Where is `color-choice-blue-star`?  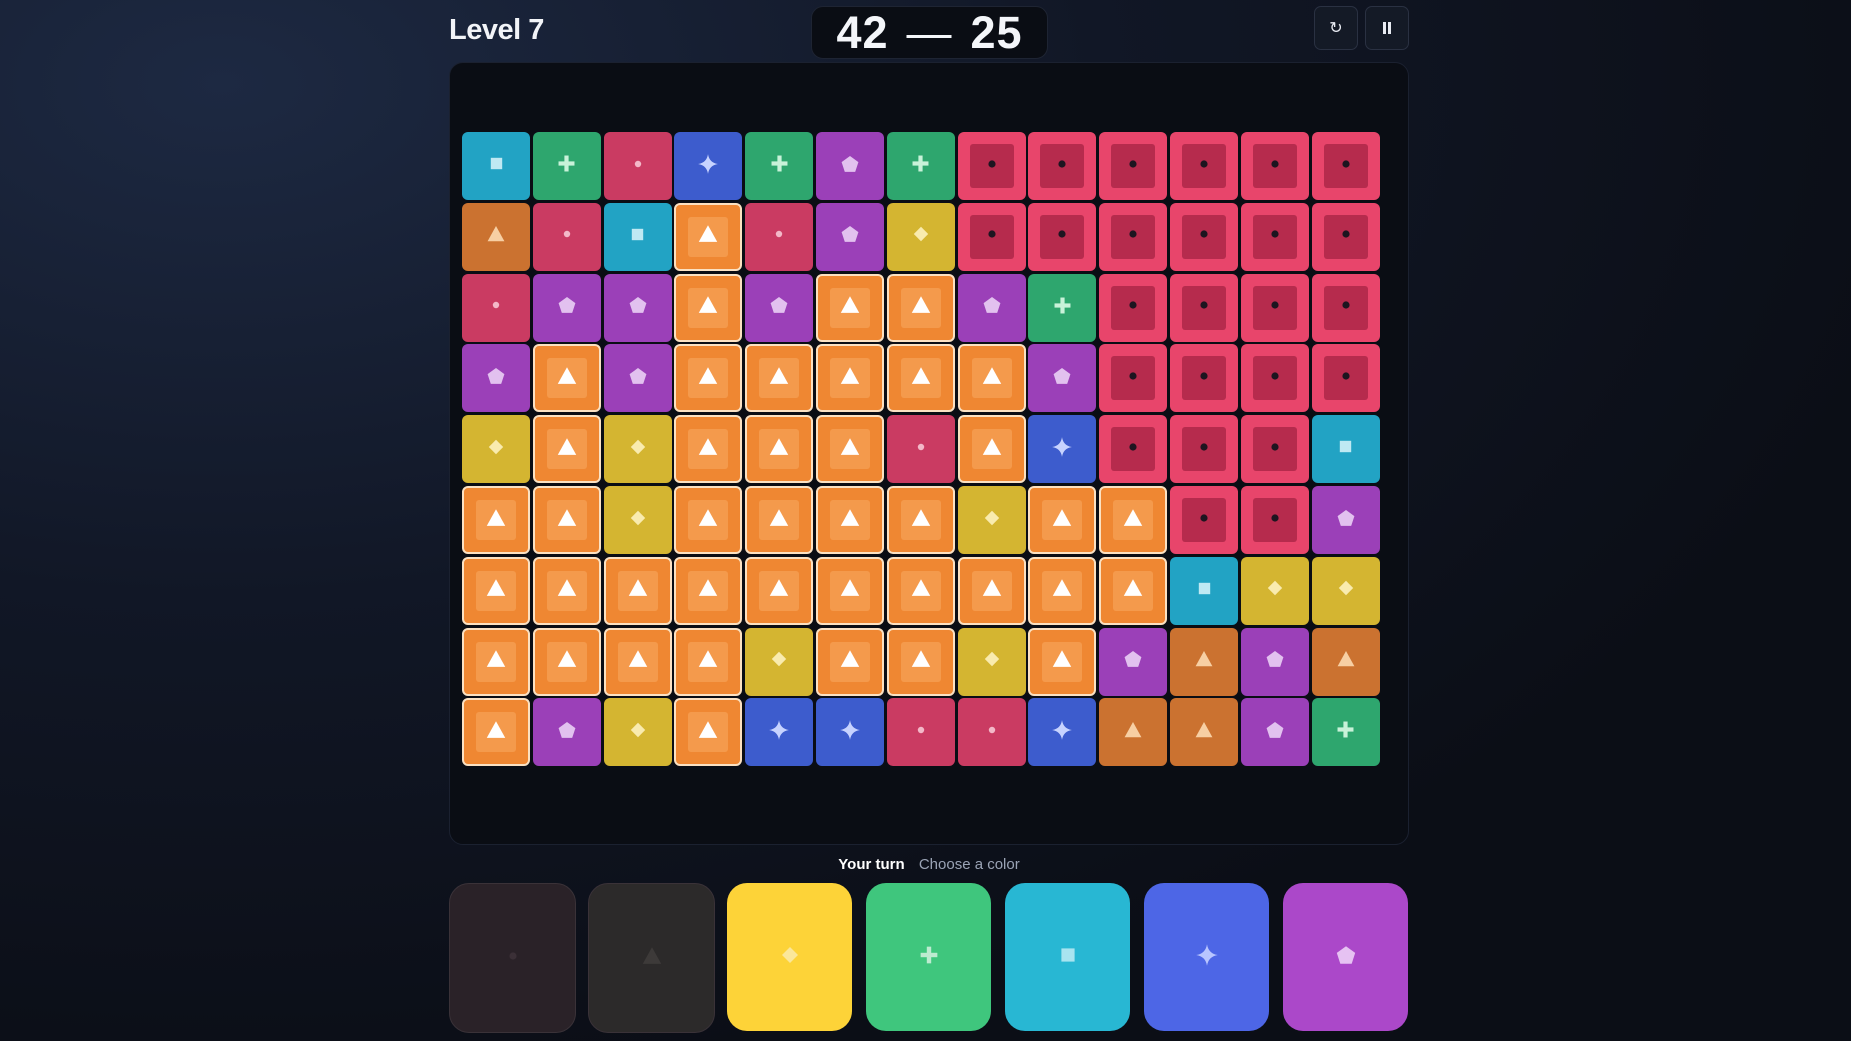 color-choice-blue-star is located at coordinates (1206, 957).